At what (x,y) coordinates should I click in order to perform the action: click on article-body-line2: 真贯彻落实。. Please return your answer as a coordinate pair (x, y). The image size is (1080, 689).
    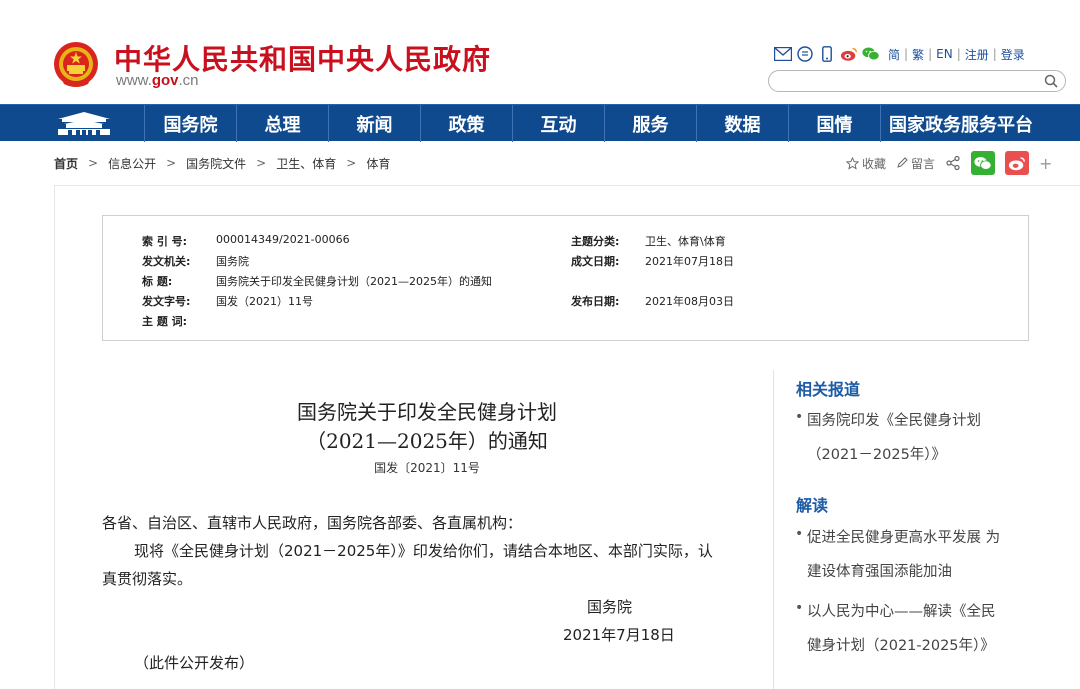
    Looking at the image, I should click on (147, 579).